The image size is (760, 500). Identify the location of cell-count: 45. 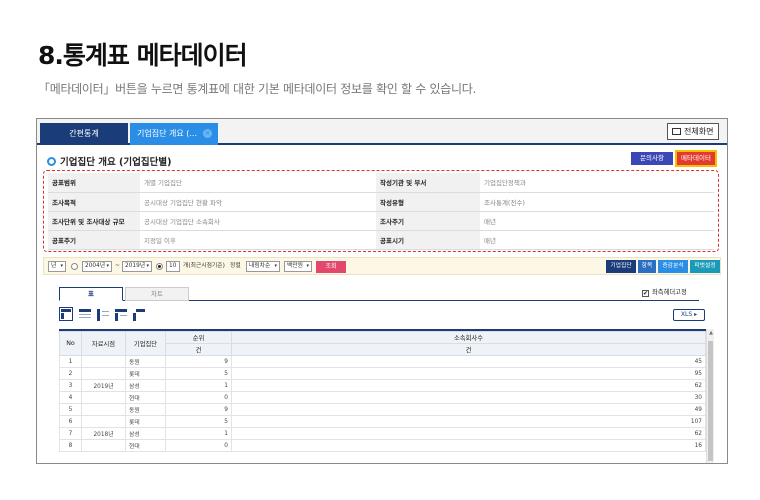
(468, 361).